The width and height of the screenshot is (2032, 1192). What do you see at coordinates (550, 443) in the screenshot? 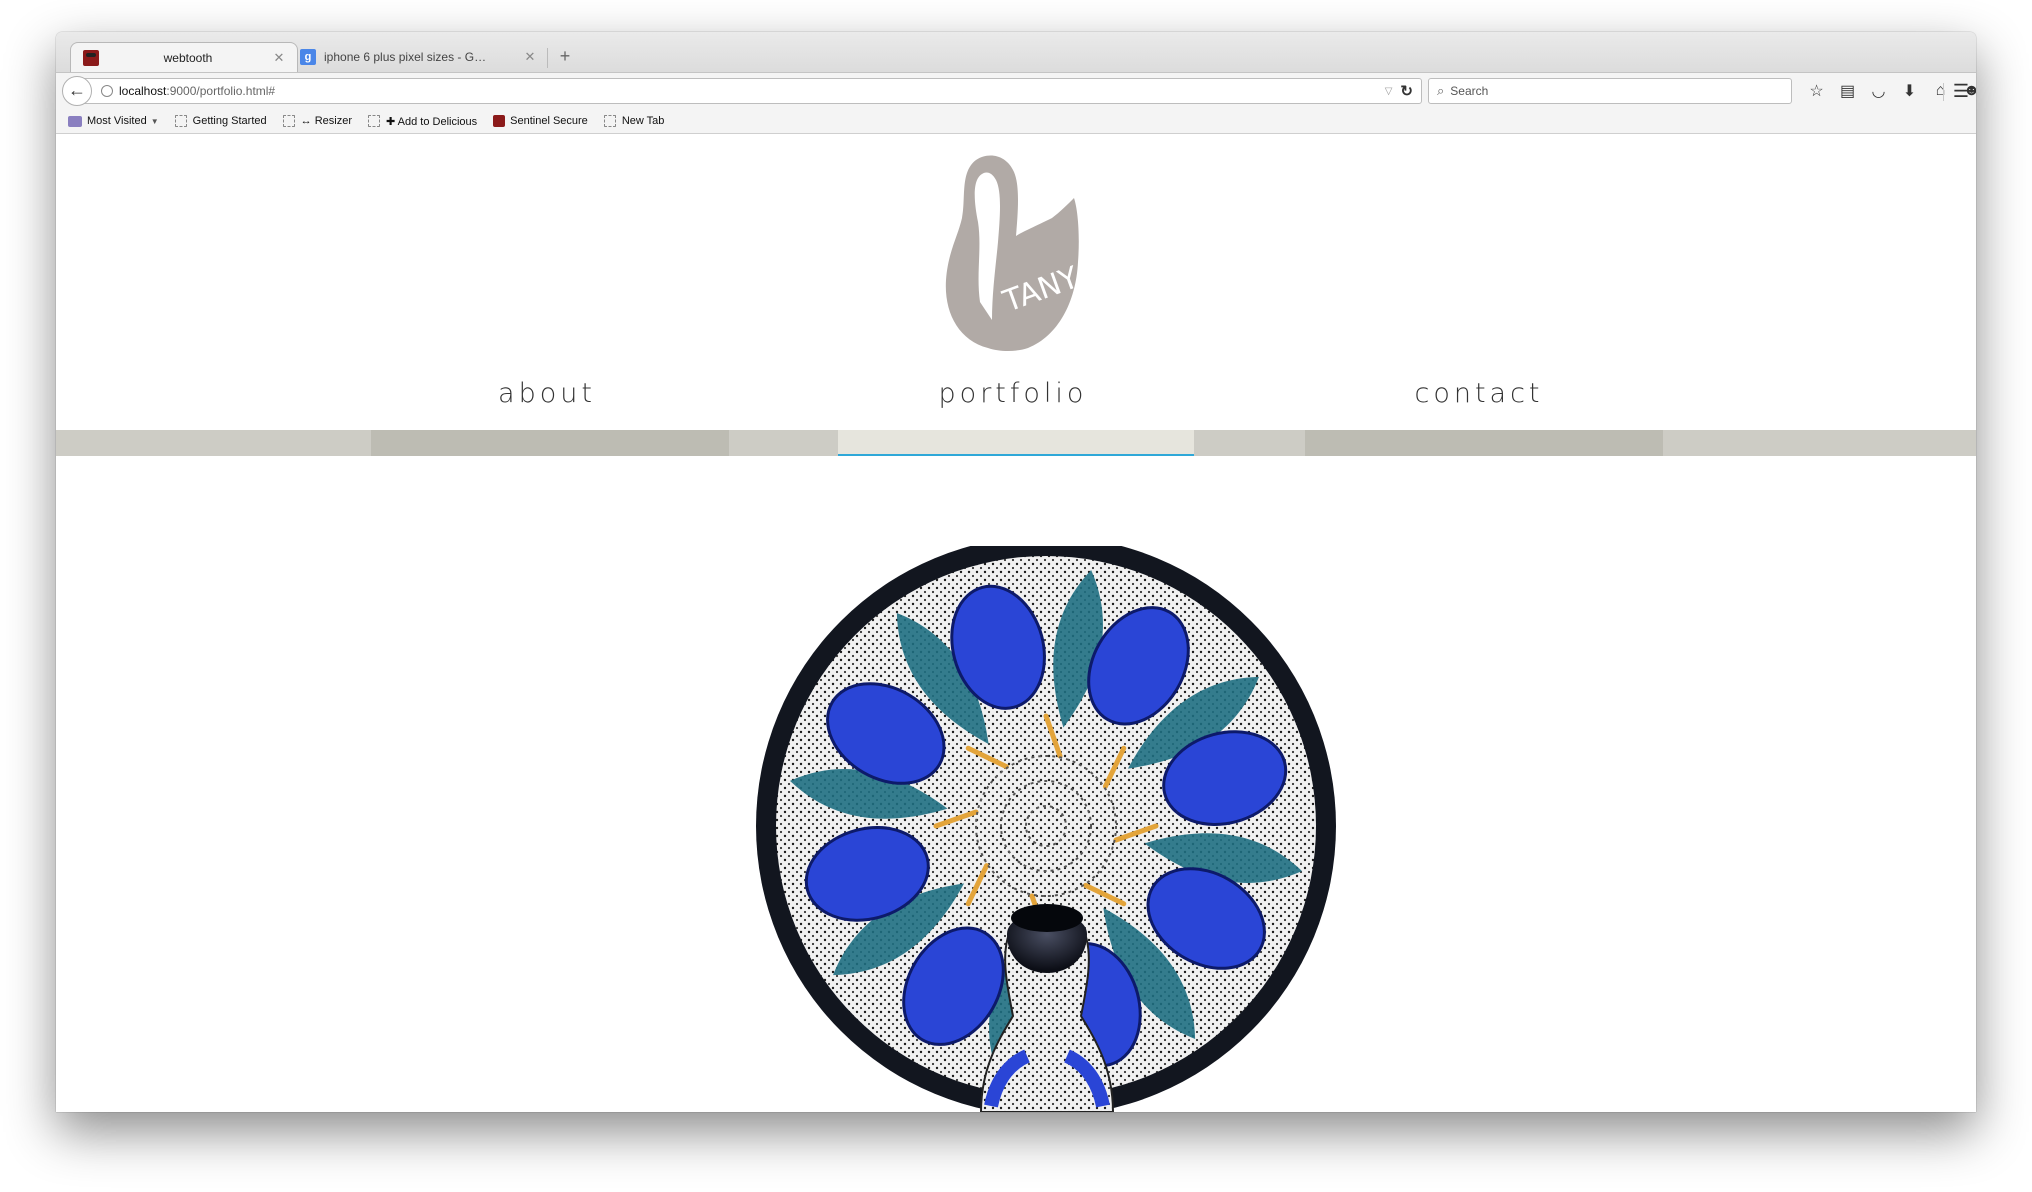
I see `nav-segment-about` at bounding box center [550, 443].